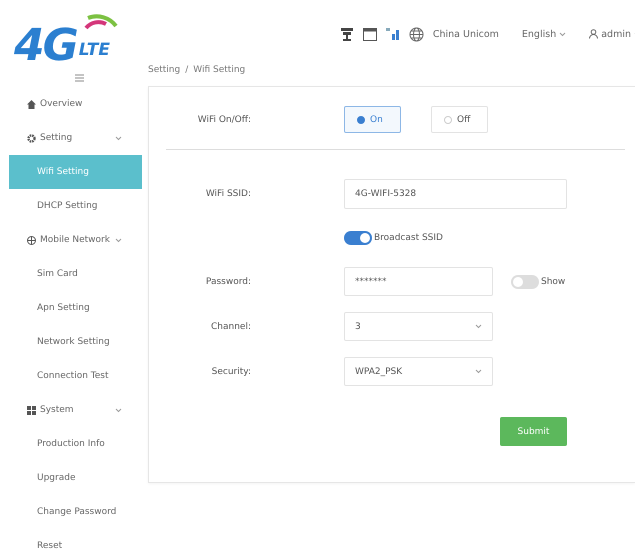  I want to click on sidebar-subitem: Production Info, so click(75, 444).